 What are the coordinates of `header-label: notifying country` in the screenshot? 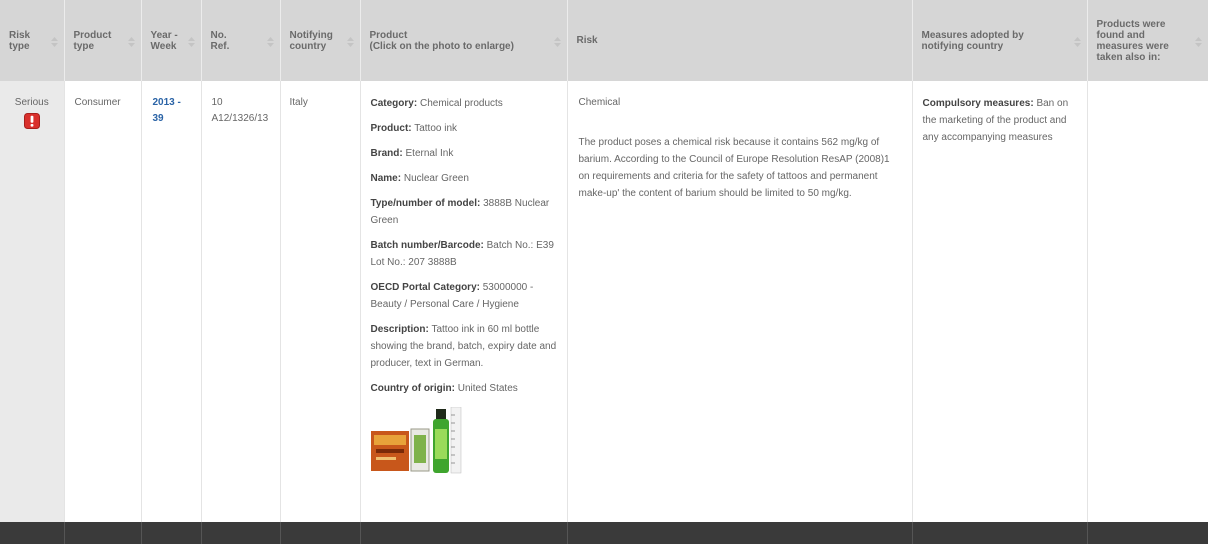 It's located at (962, 46).